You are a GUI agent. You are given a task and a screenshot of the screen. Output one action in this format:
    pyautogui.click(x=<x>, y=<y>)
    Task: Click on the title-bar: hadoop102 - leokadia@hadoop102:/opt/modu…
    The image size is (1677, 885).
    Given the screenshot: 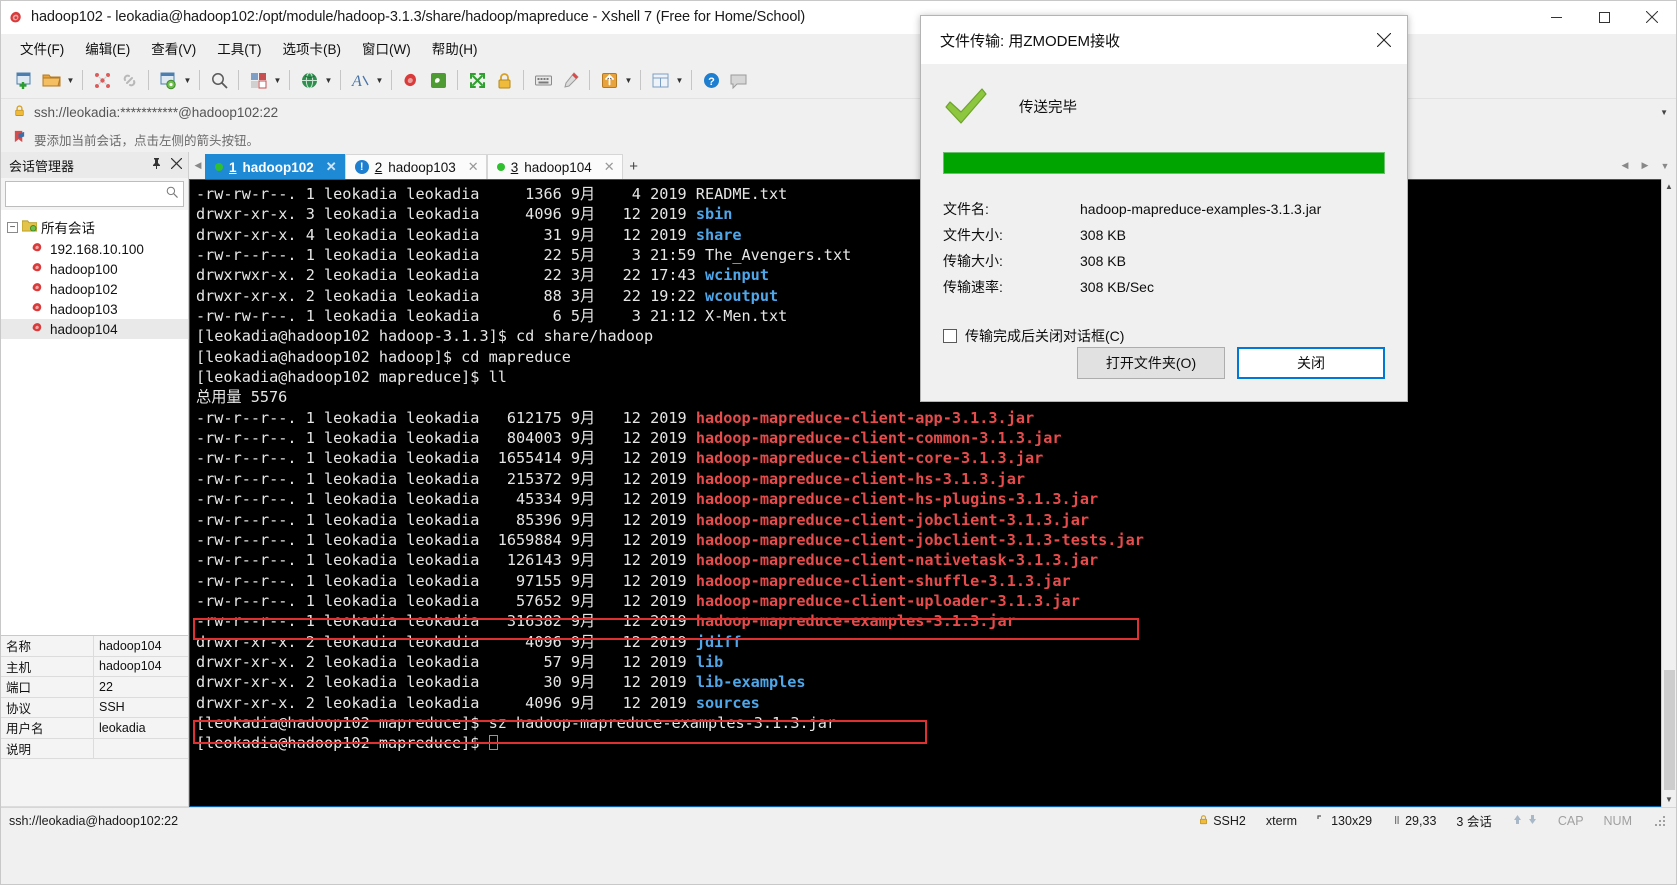 What is the action you would take?
    pyautogui.click(x=838, y=17)
    